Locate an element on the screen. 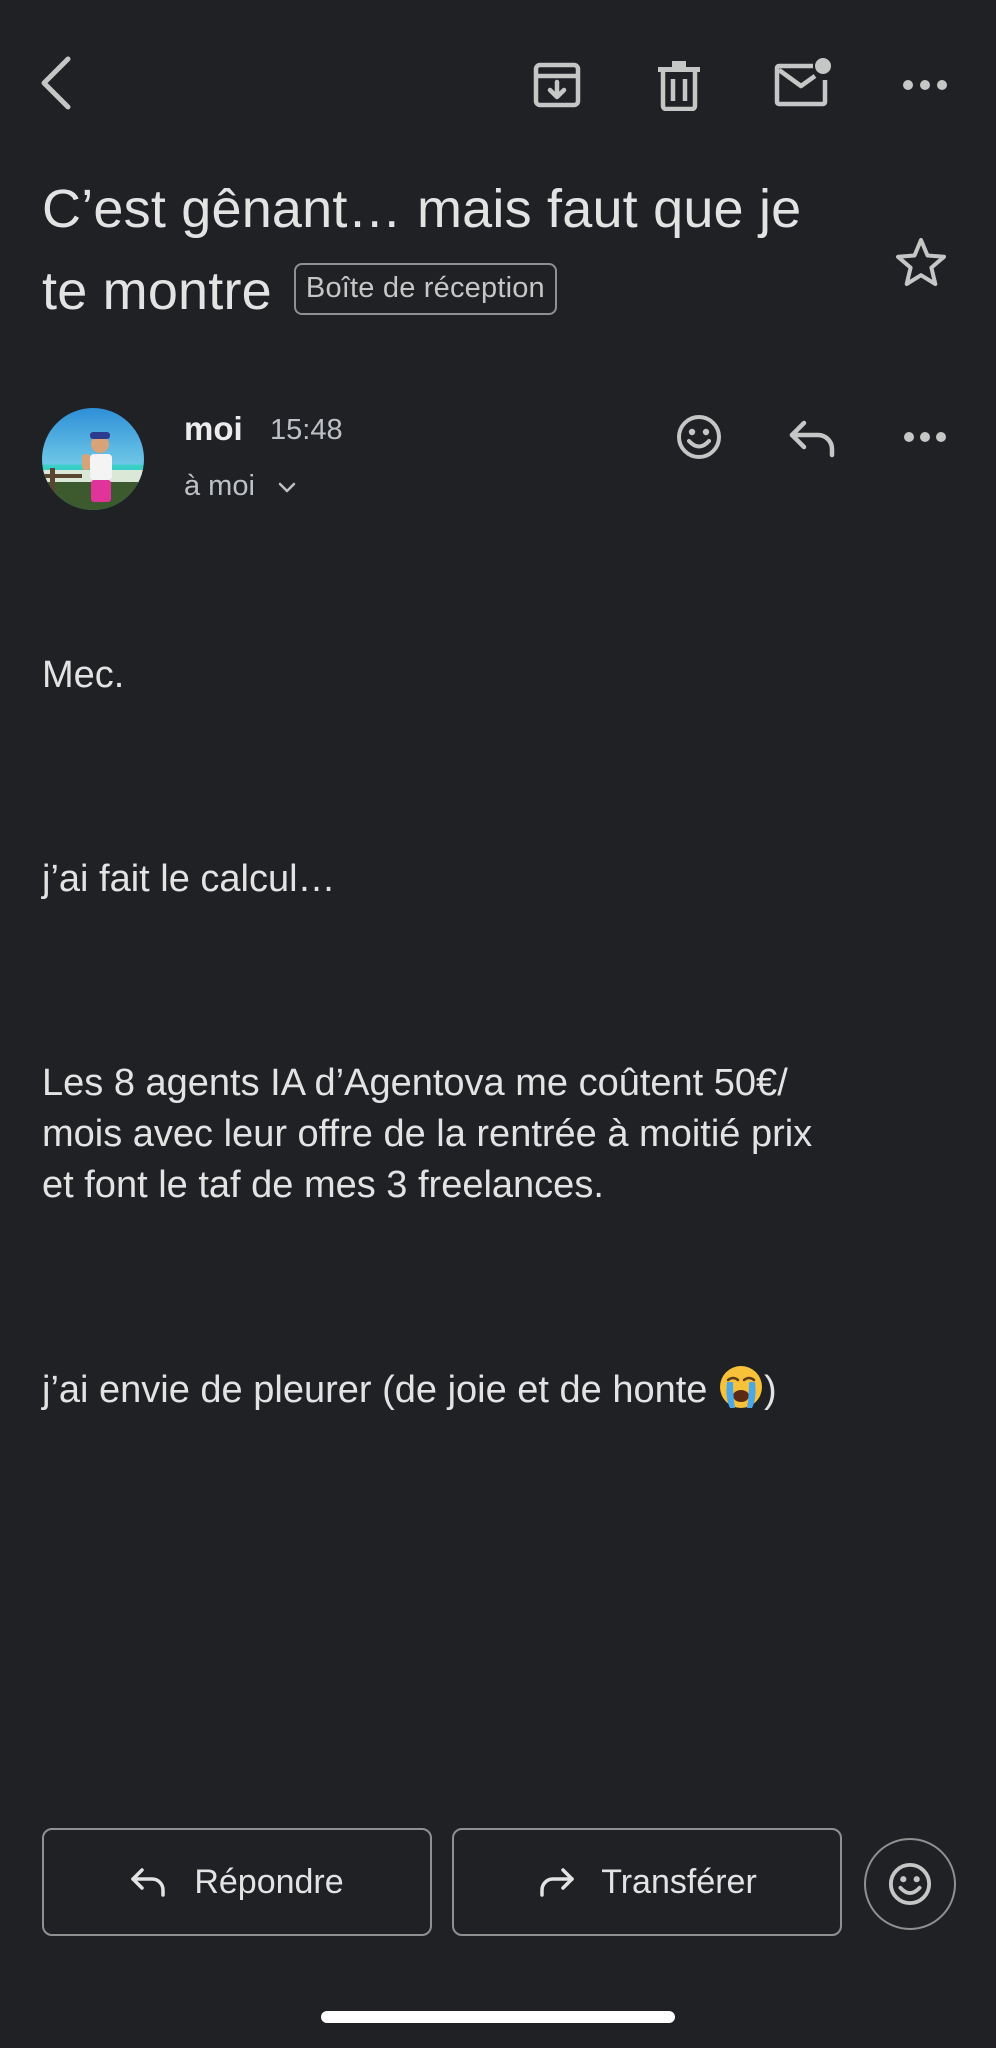 This screenshot has width=996, height=2048. archive-icon is located at coordinates (557, 85).